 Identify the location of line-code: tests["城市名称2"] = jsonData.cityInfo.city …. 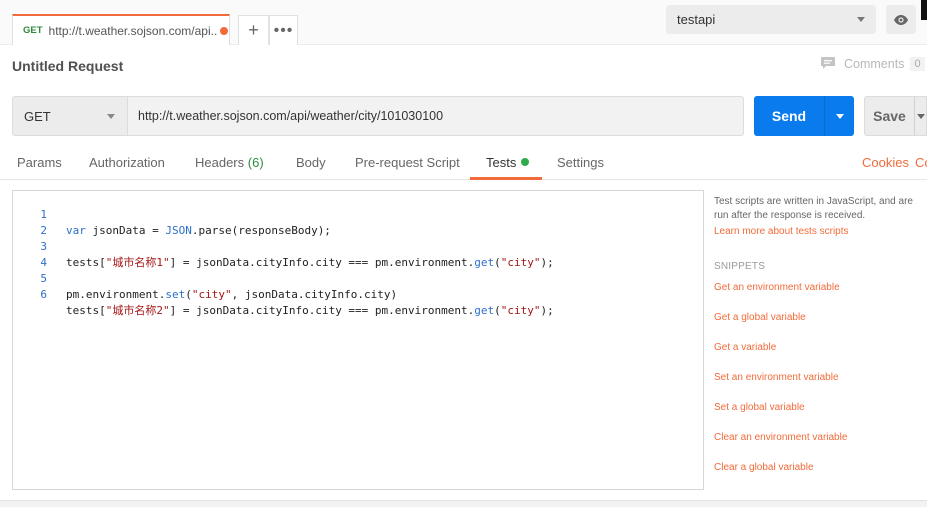
(310, 311).